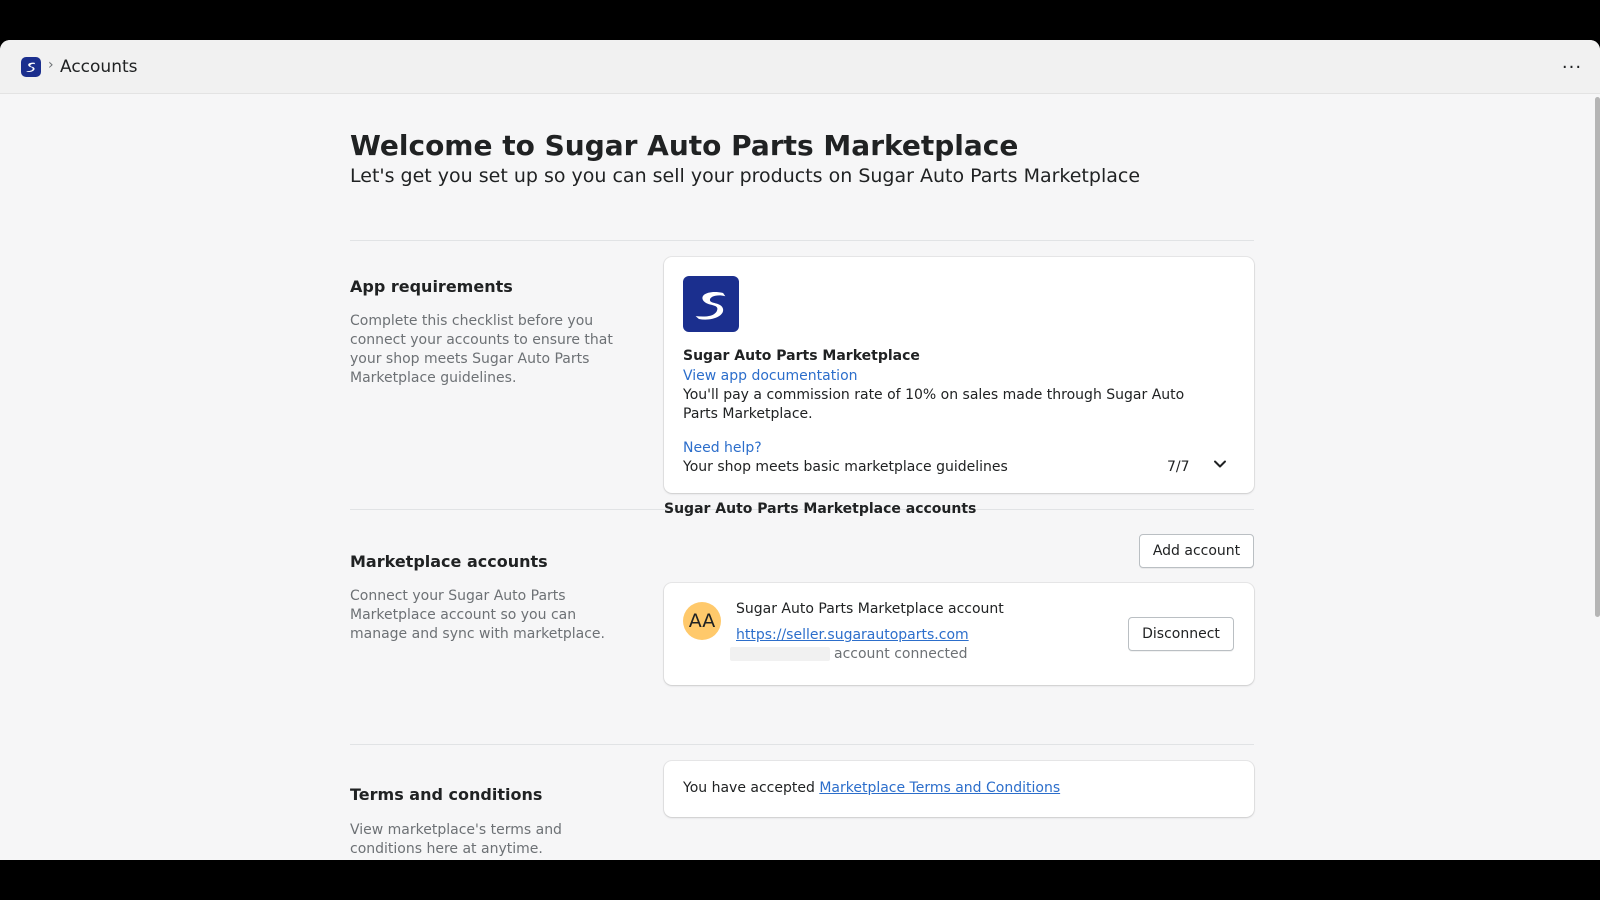 The height and width of the screenshot is (900, 1600). I want to click on need-help-link: Need help?, so click(722, 448).